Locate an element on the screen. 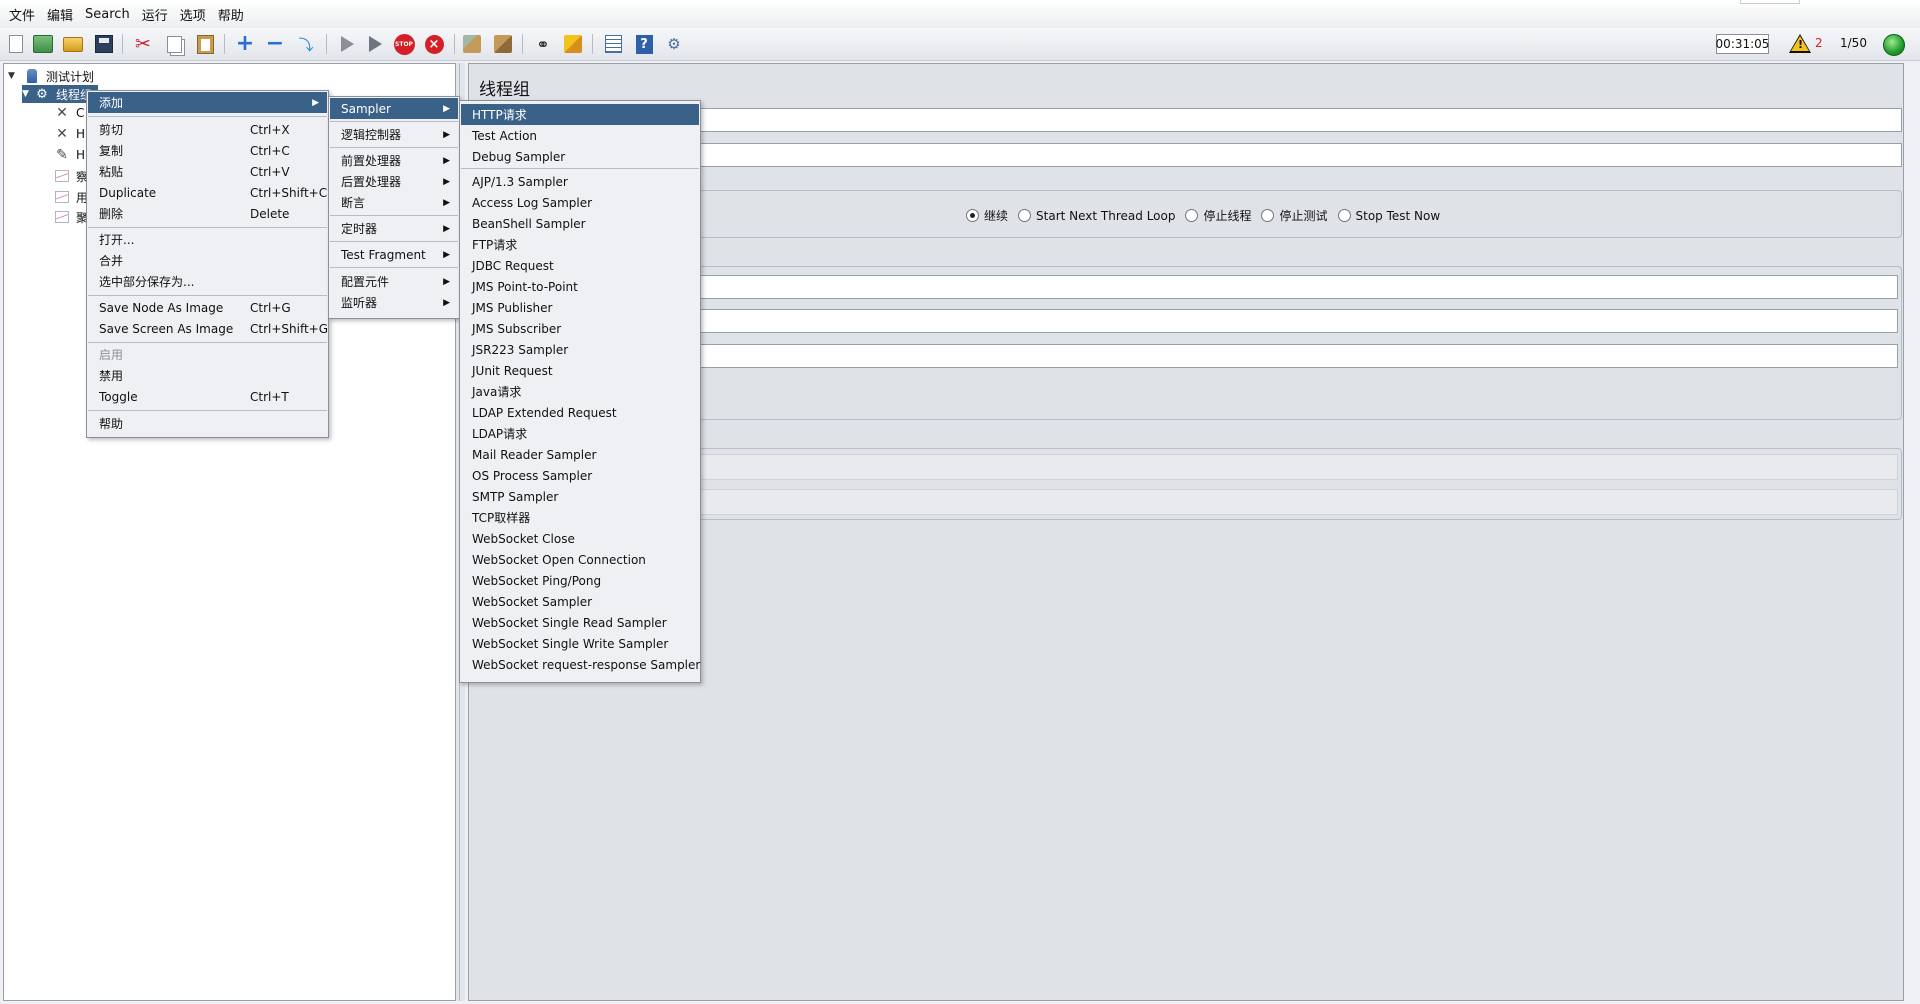 The width and height of the screenshot is (1920, 1004). open-button is located at coordinates (73, 44).